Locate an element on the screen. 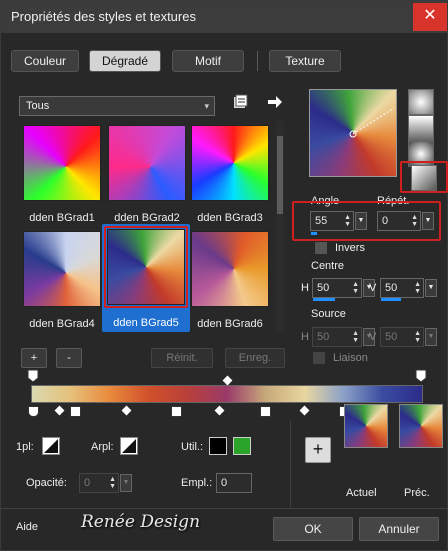 The image size is (448, 551). tab-texture: Texture is located at coordinates (305, 61).